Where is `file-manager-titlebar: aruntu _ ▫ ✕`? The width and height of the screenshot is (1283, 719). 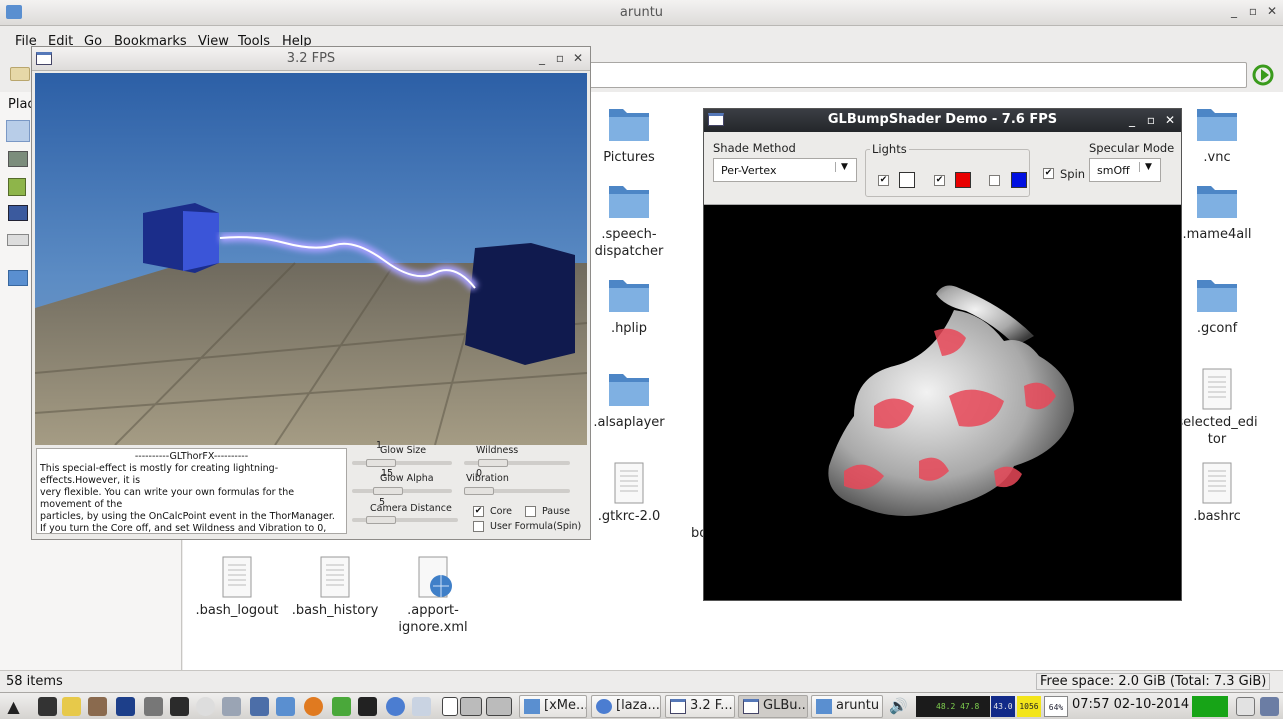
file-manager-titlebar: aruntu _ ▫ ✕ is located at coordinates (641, 13).